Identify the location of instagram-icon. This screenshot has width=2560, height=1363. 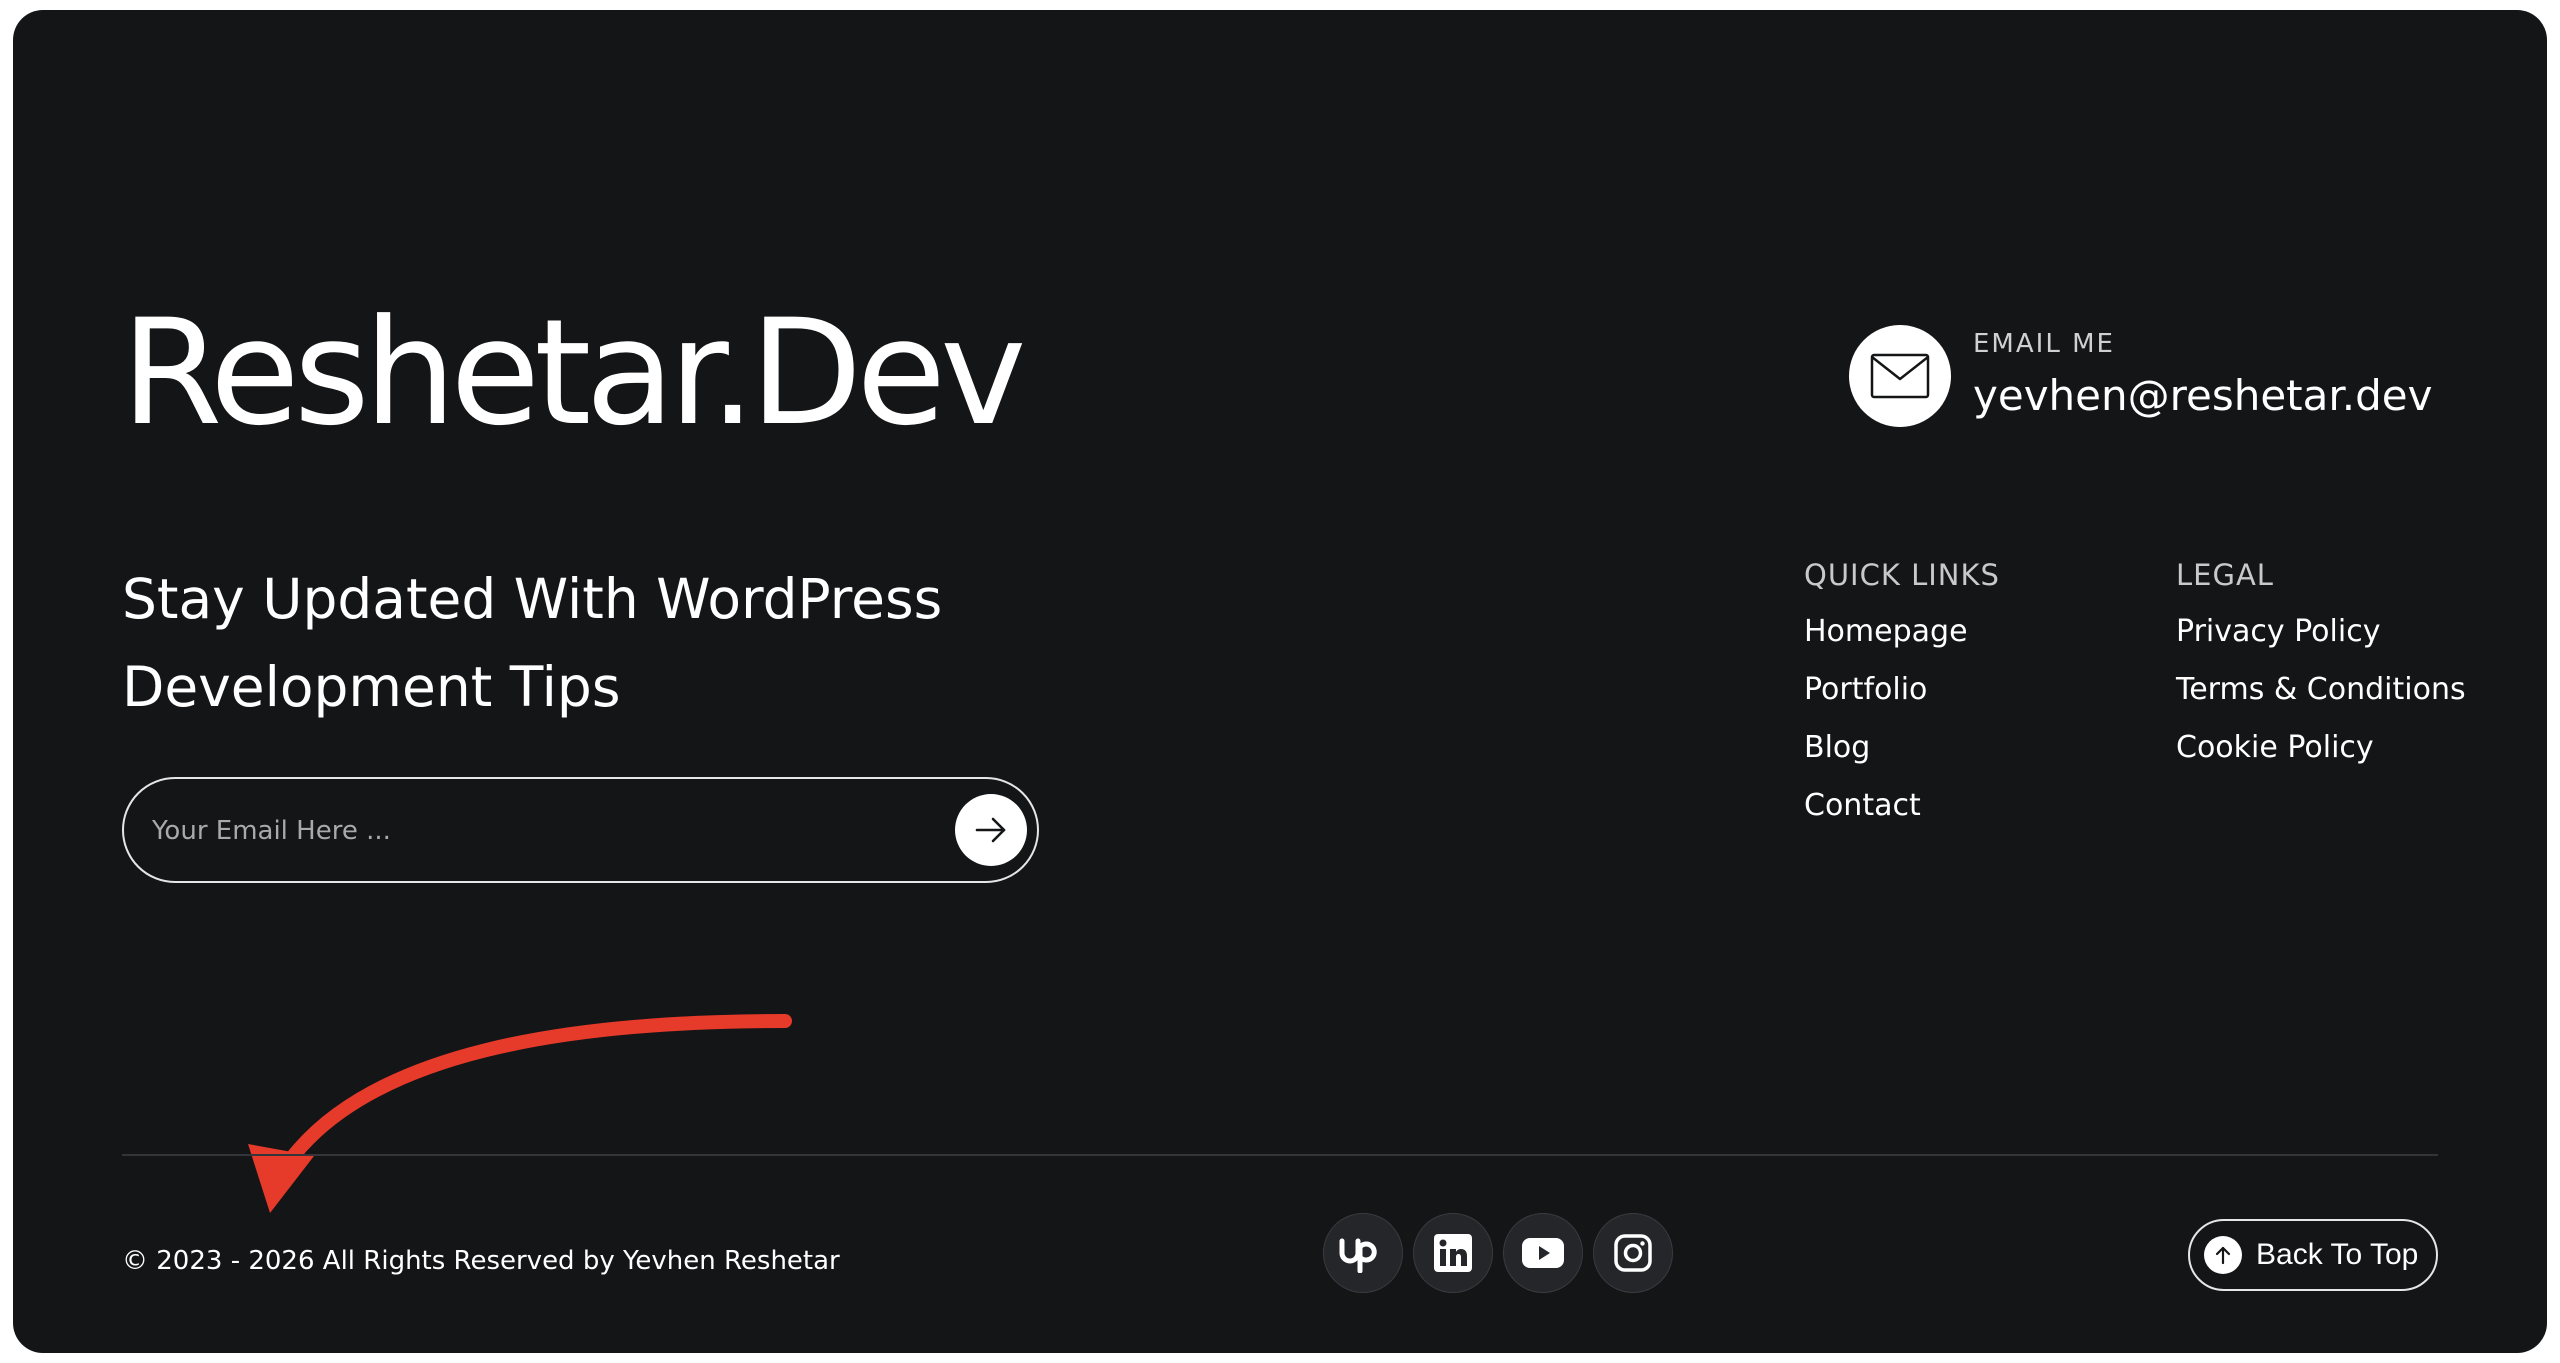
(1633, 1253).